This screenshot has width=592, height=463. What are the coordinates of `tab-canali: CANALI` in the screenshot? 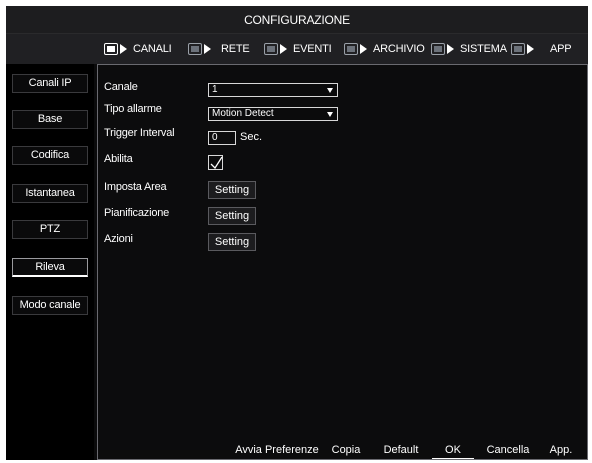 It's located at (138, 49).